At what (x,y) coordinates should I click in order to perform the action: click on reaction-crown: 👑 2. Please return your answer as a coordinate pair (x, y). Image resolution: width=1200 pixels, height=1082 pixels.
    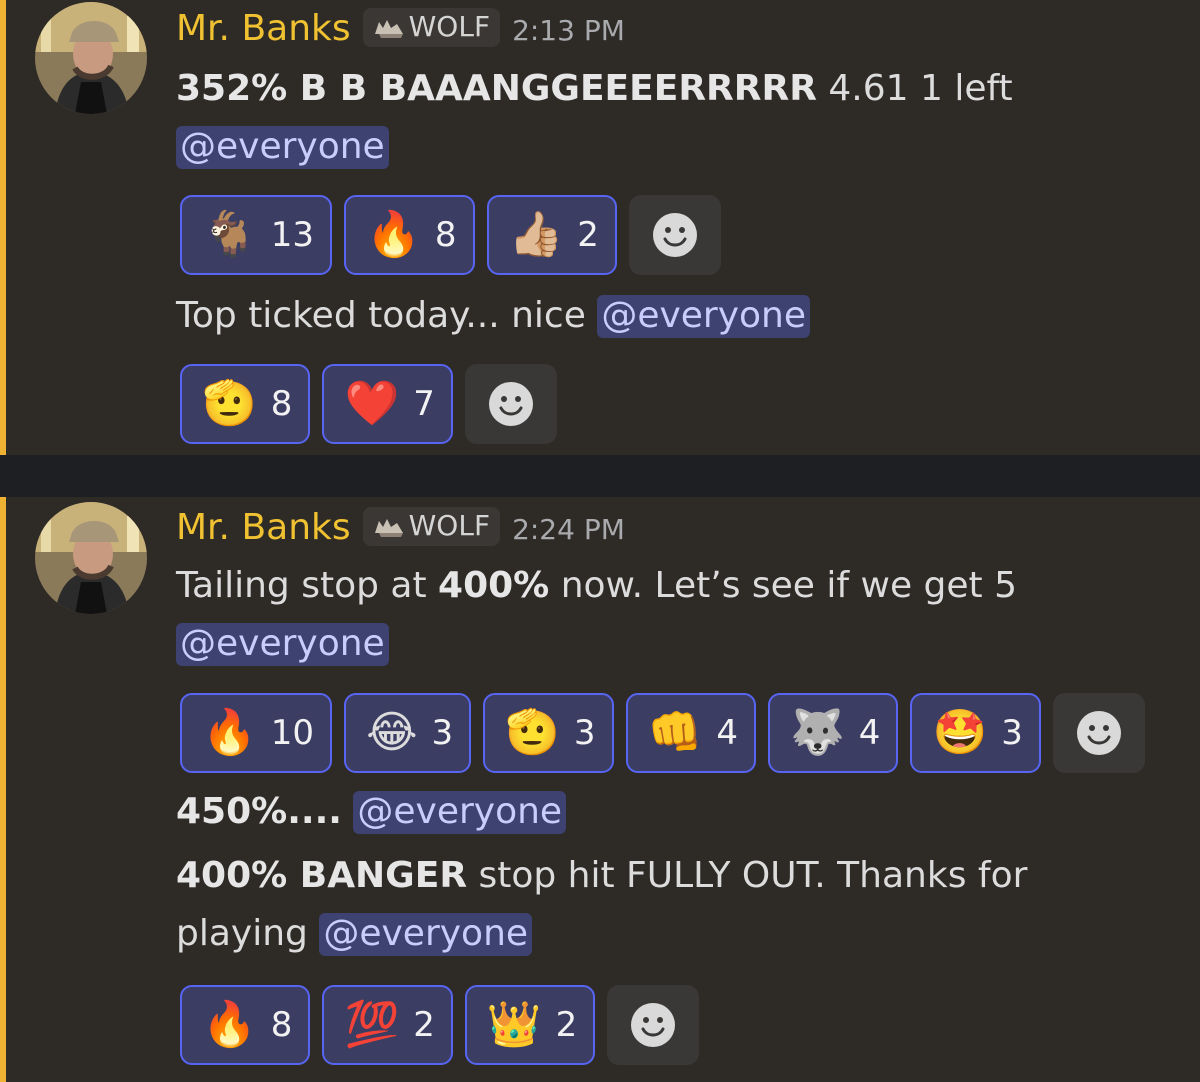
    Looking at the image, I should click on (530, 1025).